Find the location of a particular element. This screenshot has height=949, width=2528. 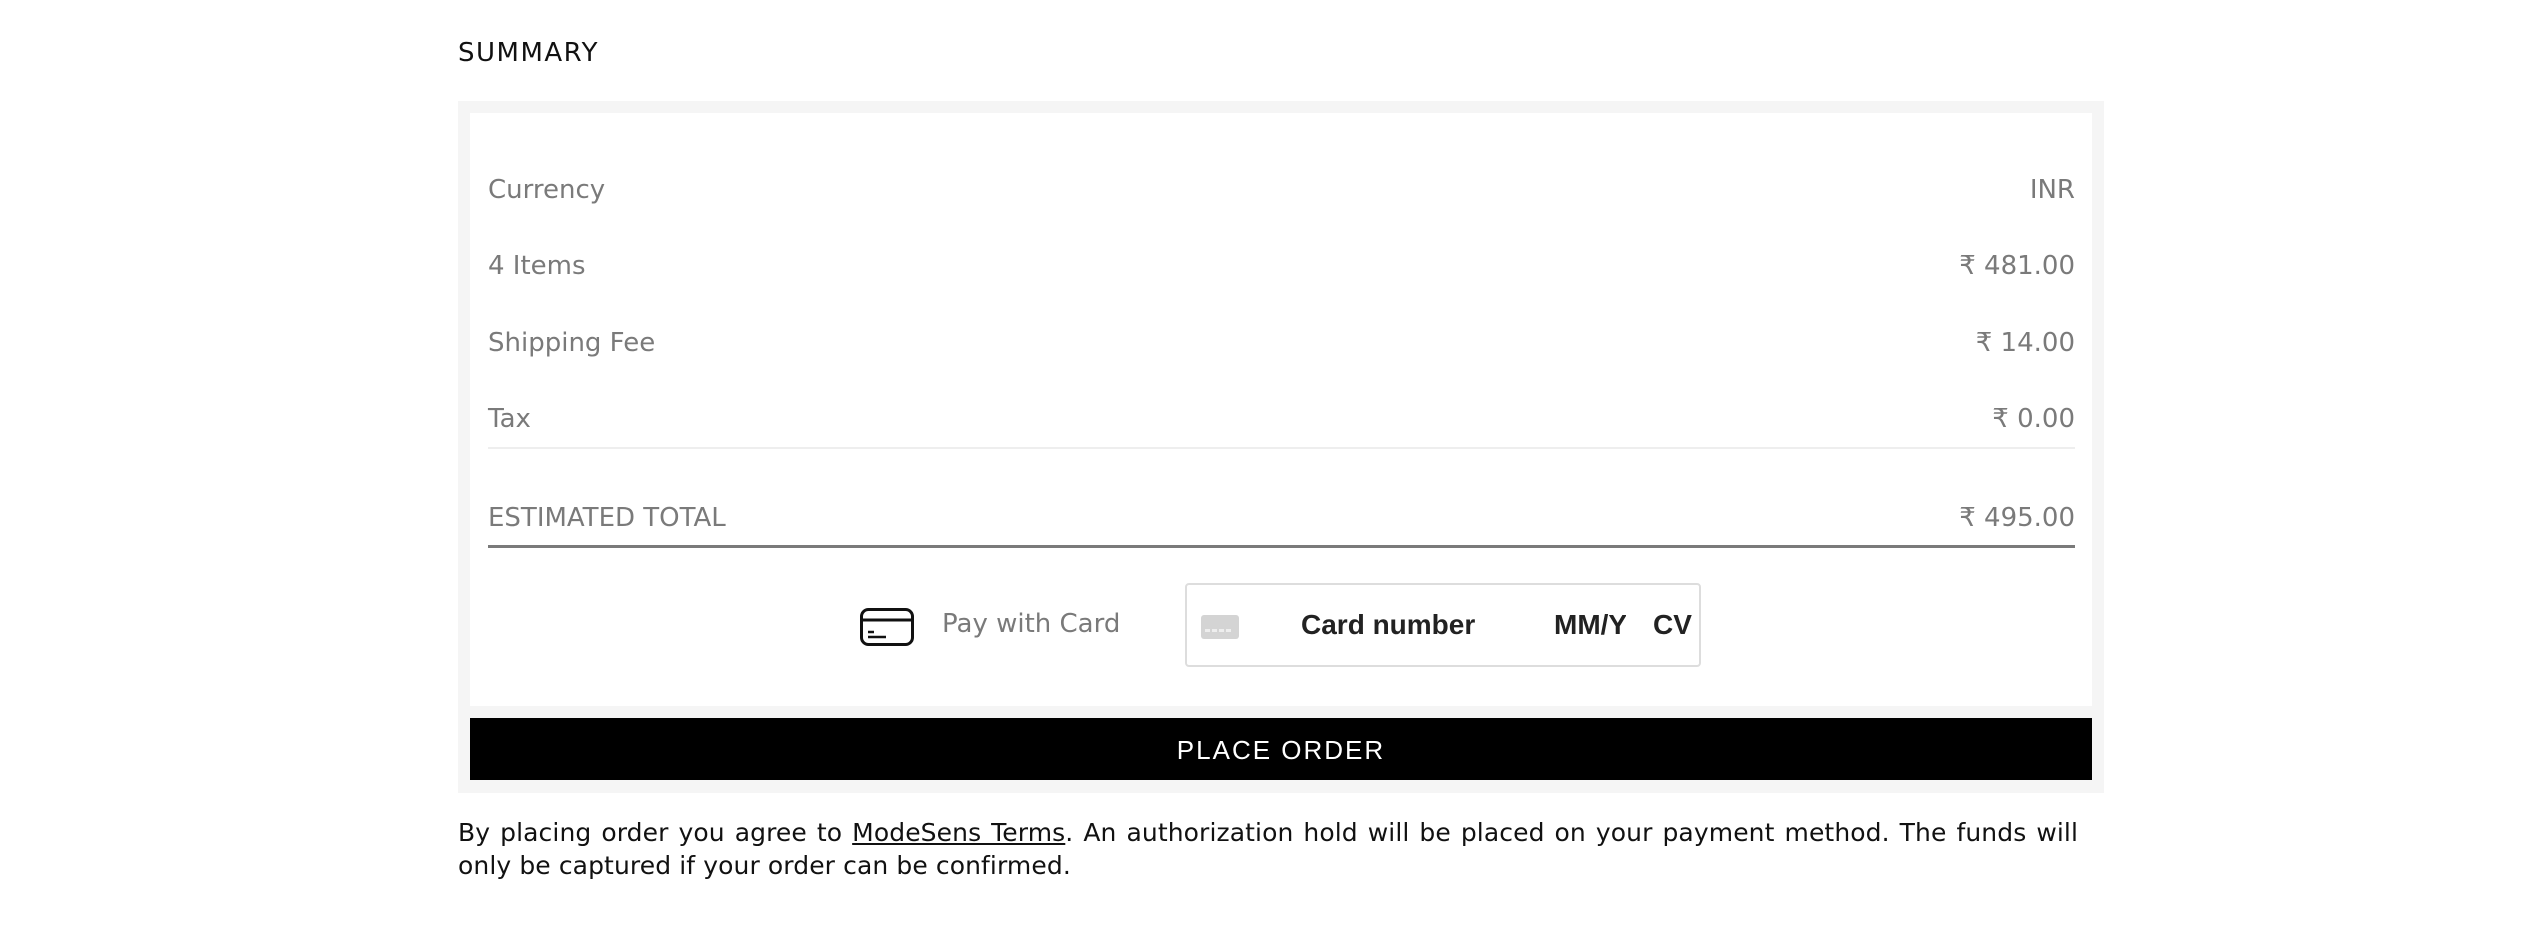

summary-title: SUMMARY is located at coordinates (528, 53).